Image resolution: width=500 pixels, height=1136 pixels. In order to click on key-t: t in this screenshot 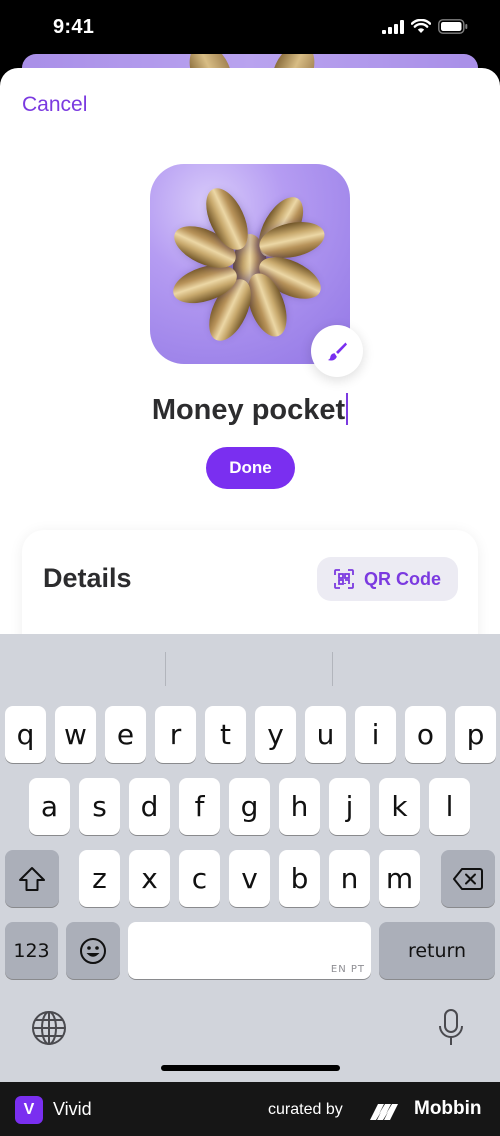, I will do `click(225, 734)`.